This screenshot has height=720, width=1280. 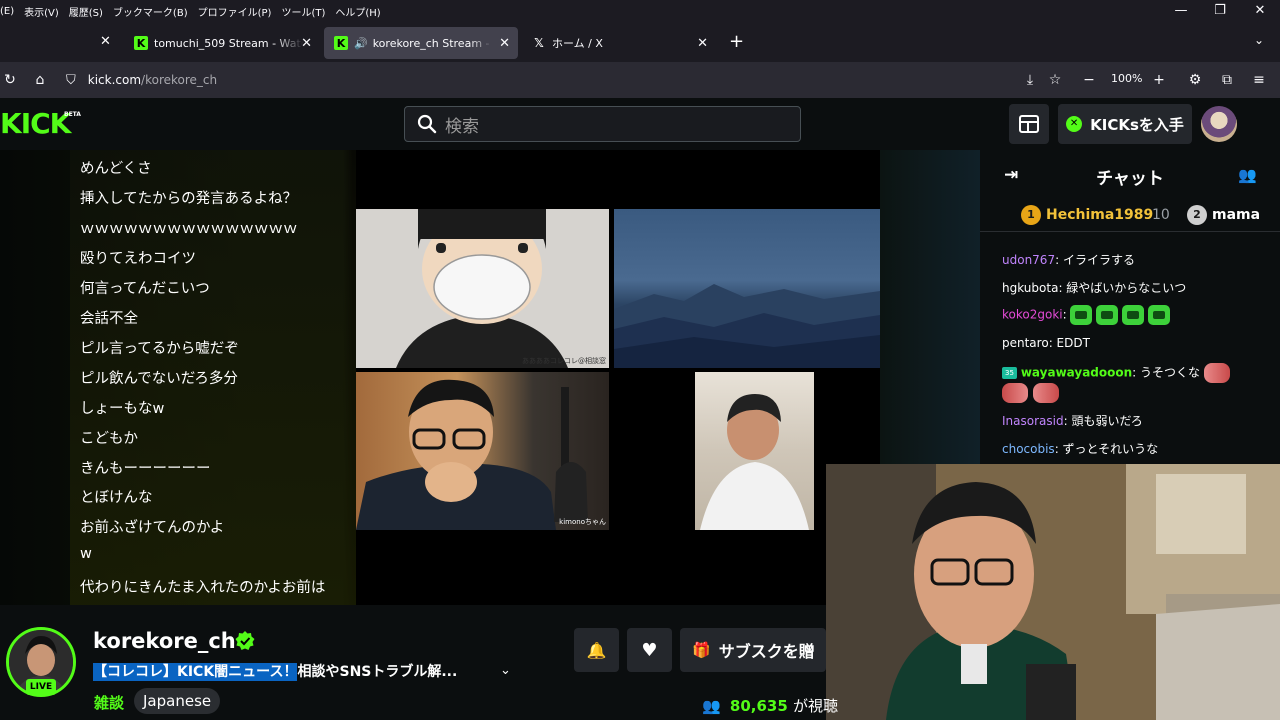 I want to click on tab-tomuchi: K tomuchi_509 Stream - Watch Live ✕, so click(x=222, y=43).